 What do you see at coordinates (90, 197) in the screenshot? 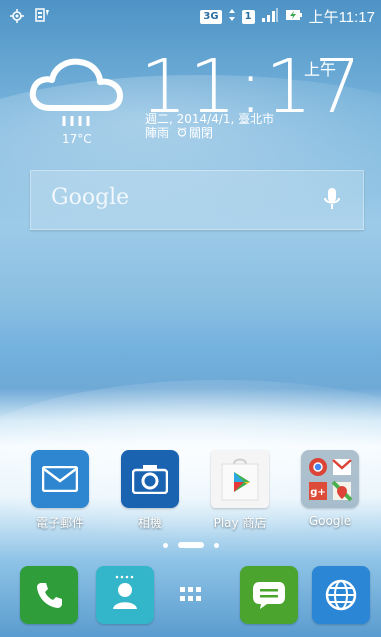
I see `google-logo: Google` at bounding box center [90, 197].